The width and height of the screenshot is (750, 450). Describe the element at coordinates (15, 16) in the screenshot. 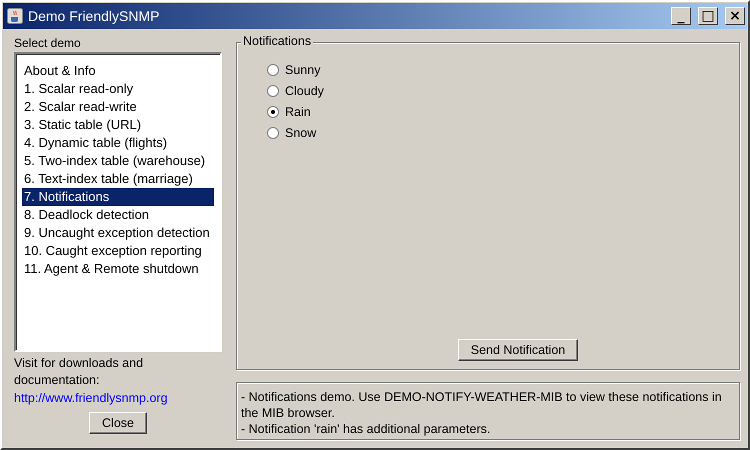

I see `coffee-cup-icon` at that location.